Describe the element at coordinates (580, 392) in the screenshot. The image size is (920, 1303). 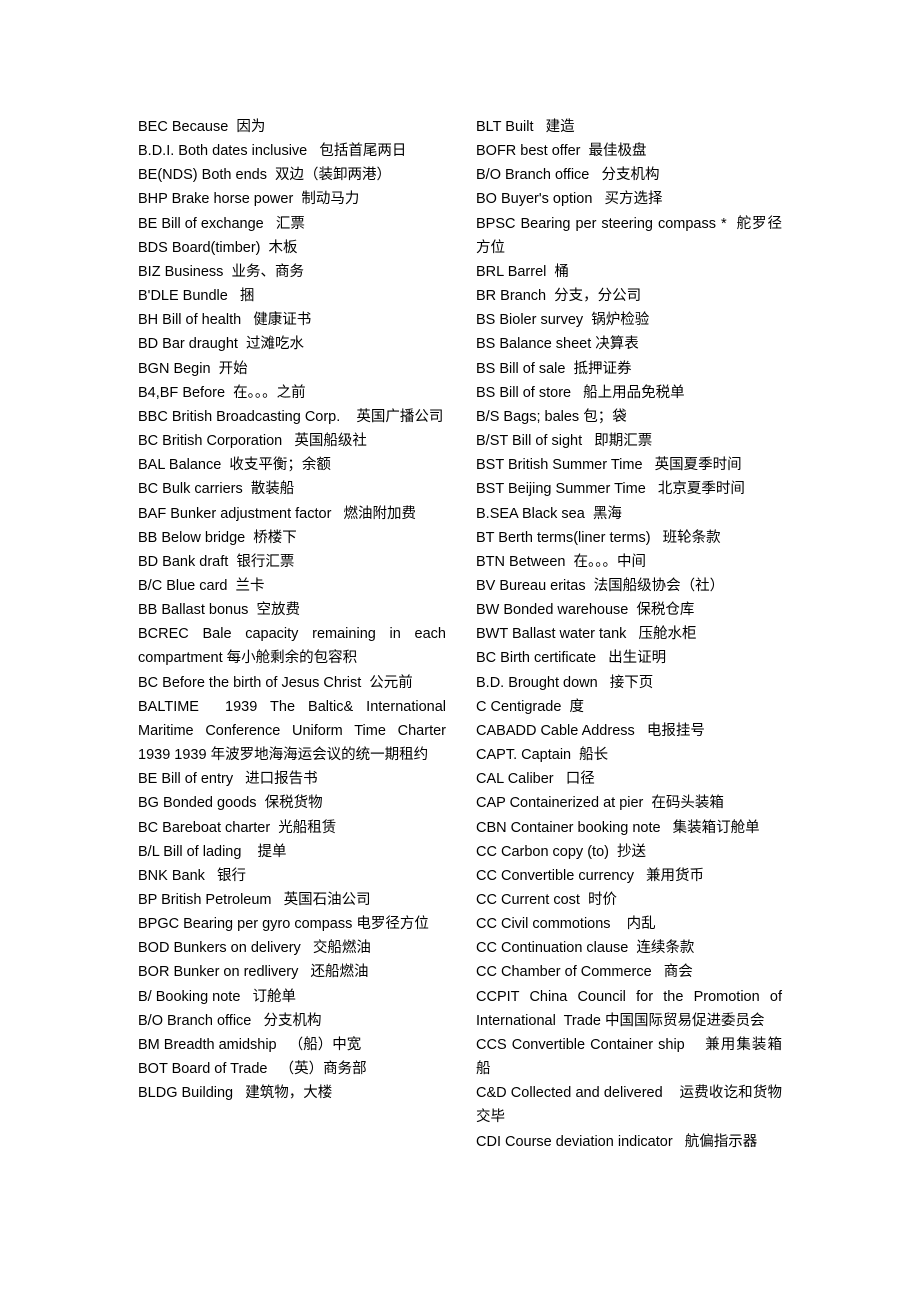
I see `glossary-entry: BS Bill of store 船上用品免税单` at that location.